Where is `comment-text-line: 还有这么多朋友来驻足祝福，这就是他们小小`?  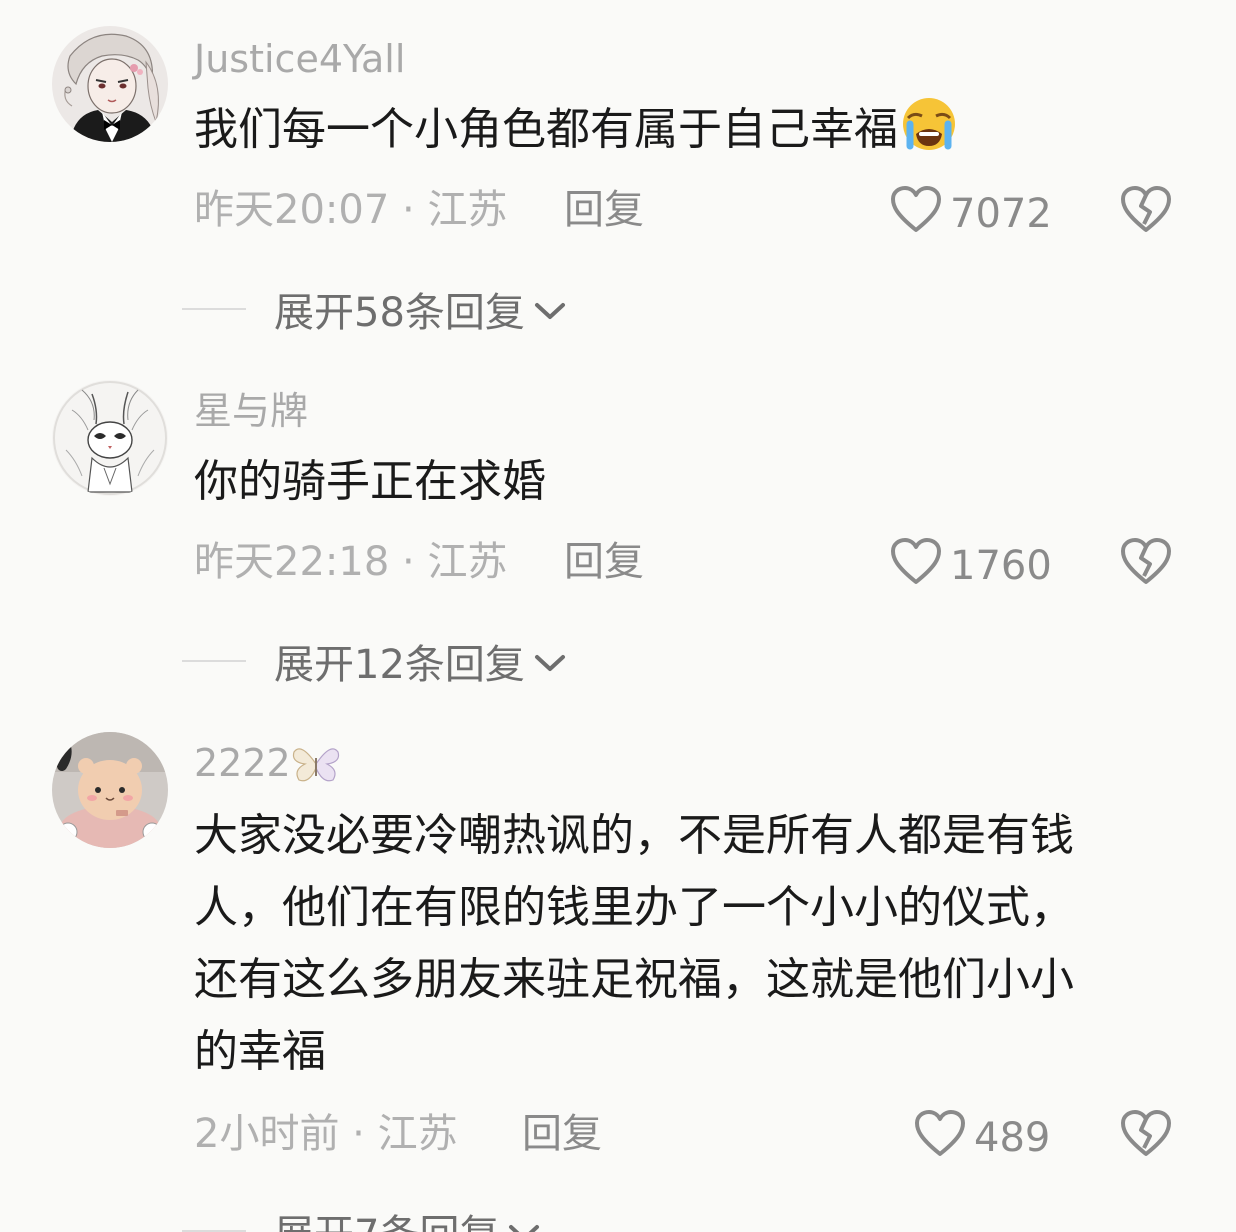 comment-text-line: 还有这么多朋友来驻足祝福，这就是他们小小 is located at coordinates (634, 979).